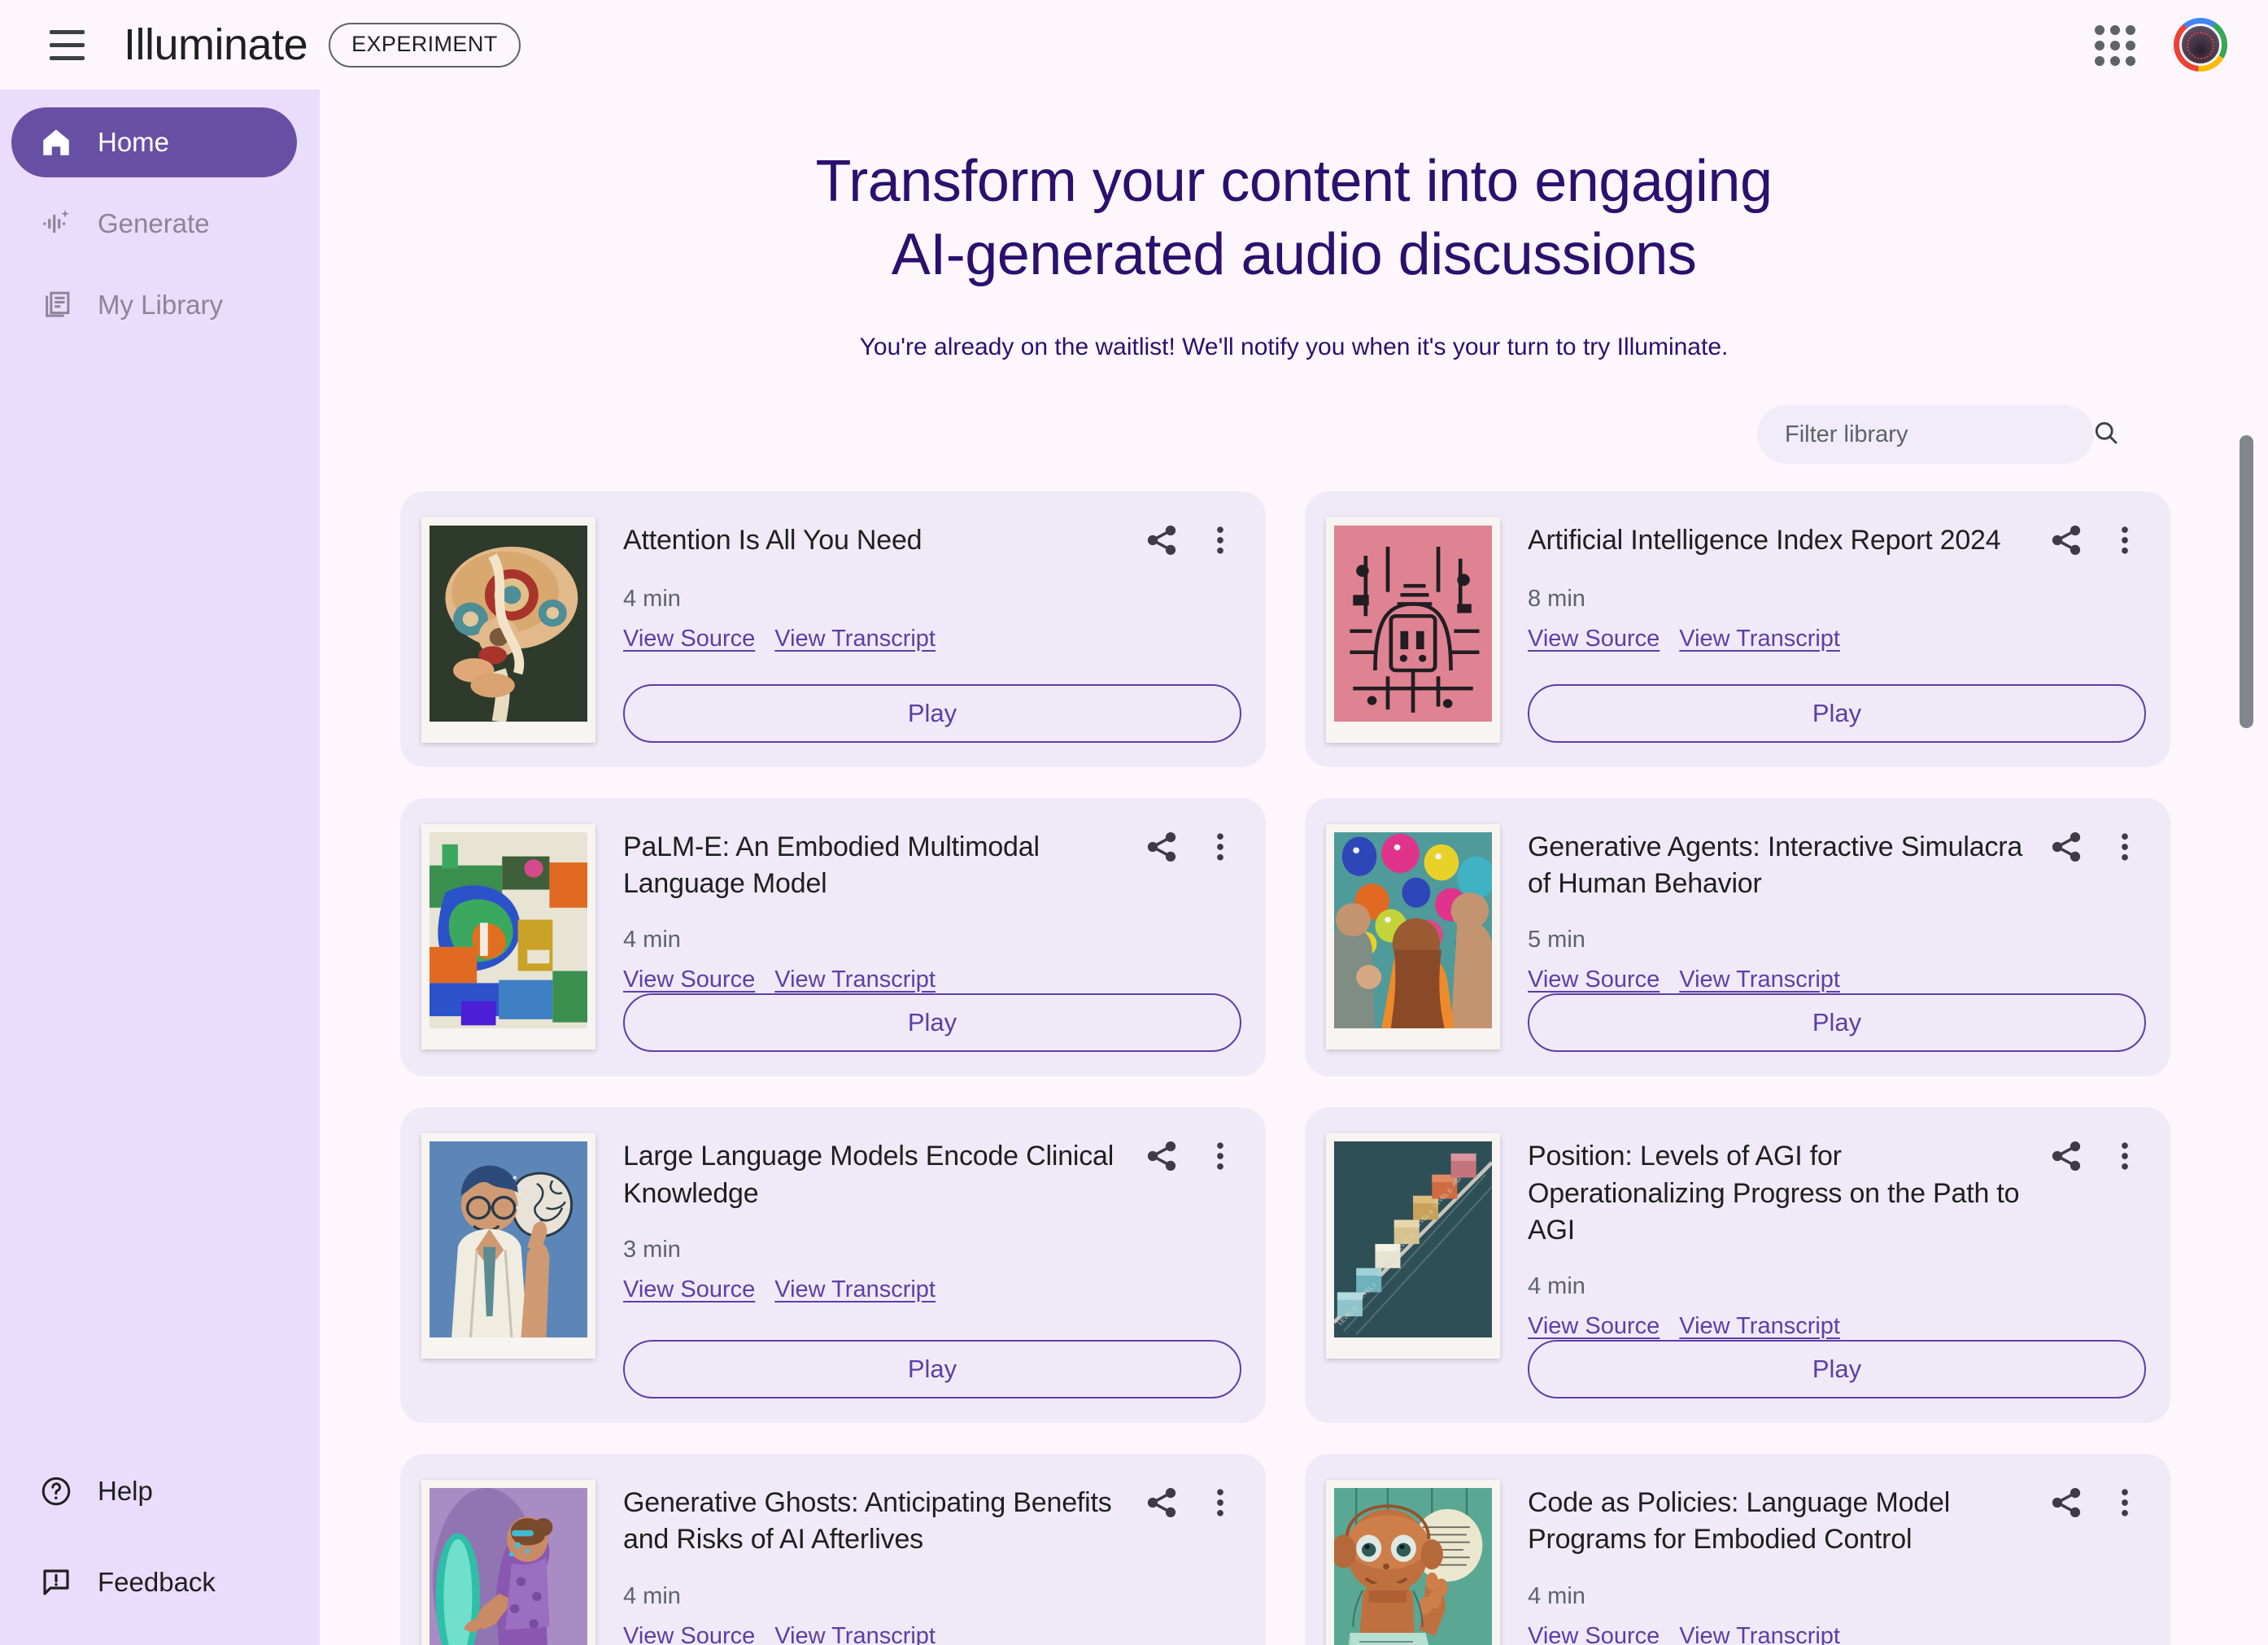 The height and width of the screenshot is (1645, 2268). I want to click on filter-library-box, so click(1938, 435).